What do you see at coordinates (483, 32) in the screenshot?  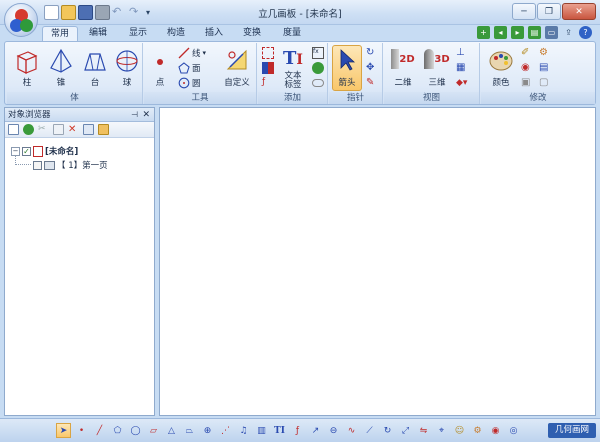 I see `add-page-icon: +` at bounding box center [483, 32].